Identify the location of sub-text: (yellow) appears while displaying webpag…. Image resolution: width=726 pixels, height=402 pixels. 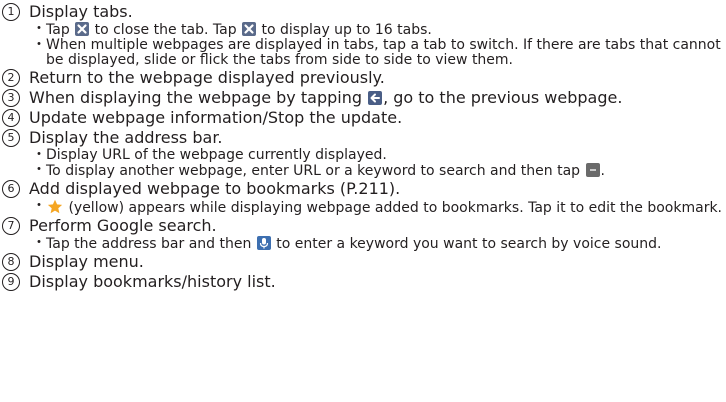
(386, 207).